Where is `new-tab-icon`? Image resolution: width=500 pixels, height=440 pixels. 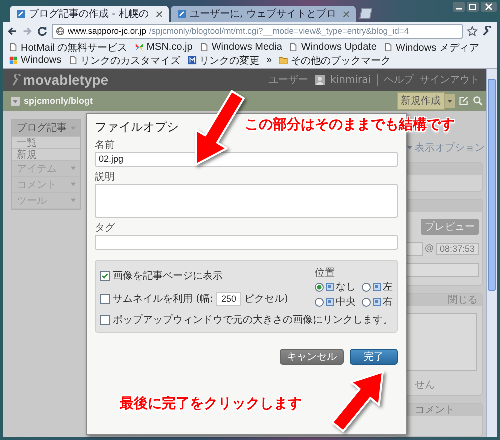 new-tab-icon is located at coordinates (366, 14).